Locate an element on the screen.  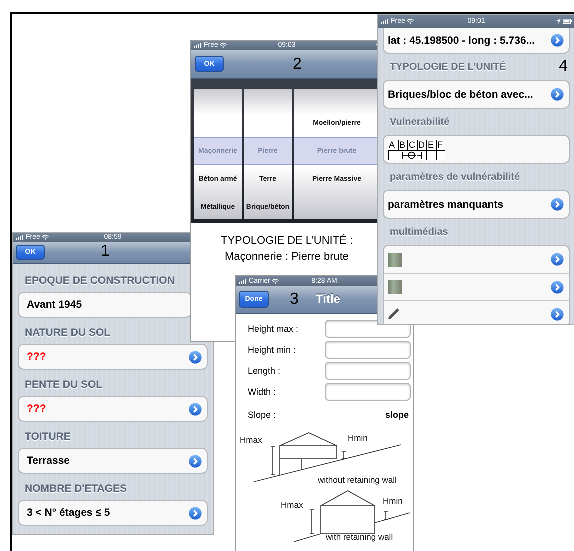
section-header: NATURE DU SOL is located at coordinates (68, 333).